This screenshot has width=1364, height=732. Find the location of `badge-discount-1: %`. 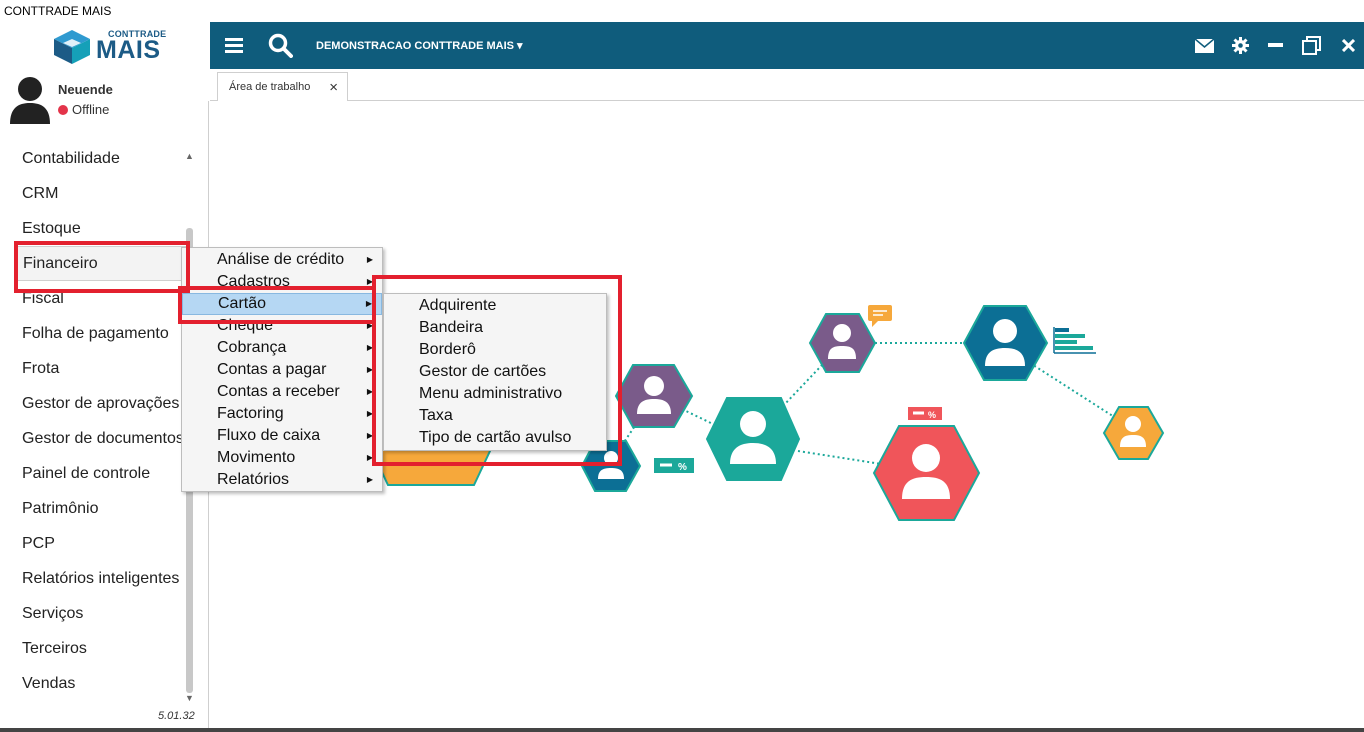

badge-discount-1: % is located at coordinates (674, 465).